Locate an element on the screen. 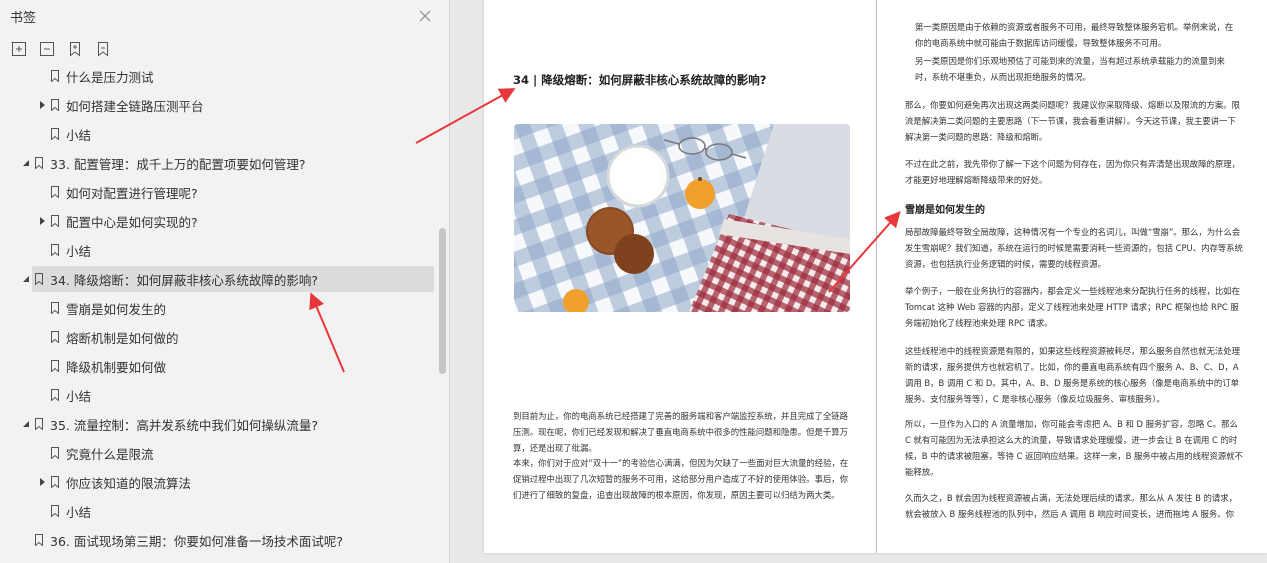 This screenshot has width=1267, height=563. close-icon is located at coordinates (425, 16).